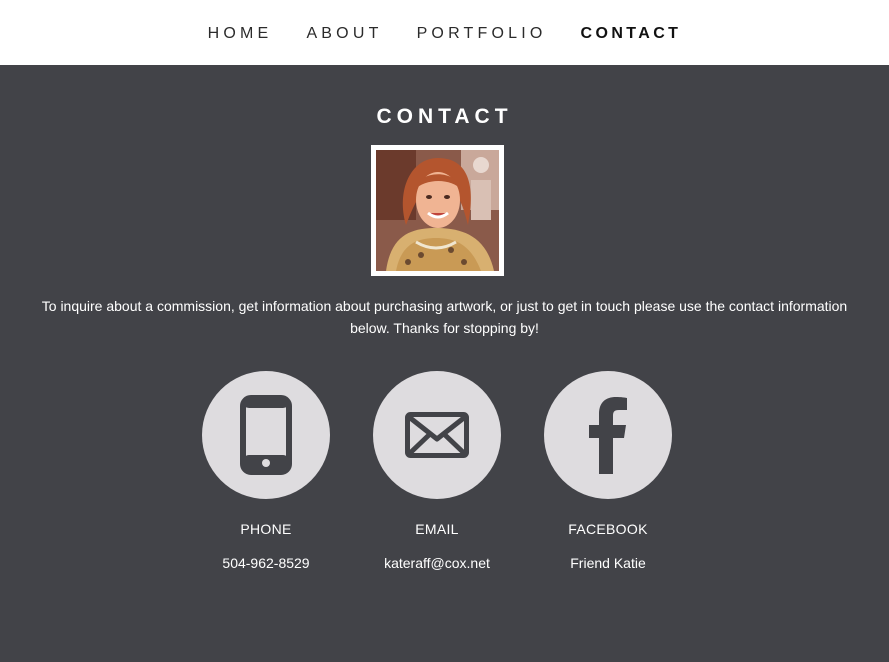 Image resolution: width=889 pixels, height=662 pixels. What do you see at coordinates (631, 33) in the screenshot?
I see `nav-item-contact: CONTACT` at bounding box center [631, 33].